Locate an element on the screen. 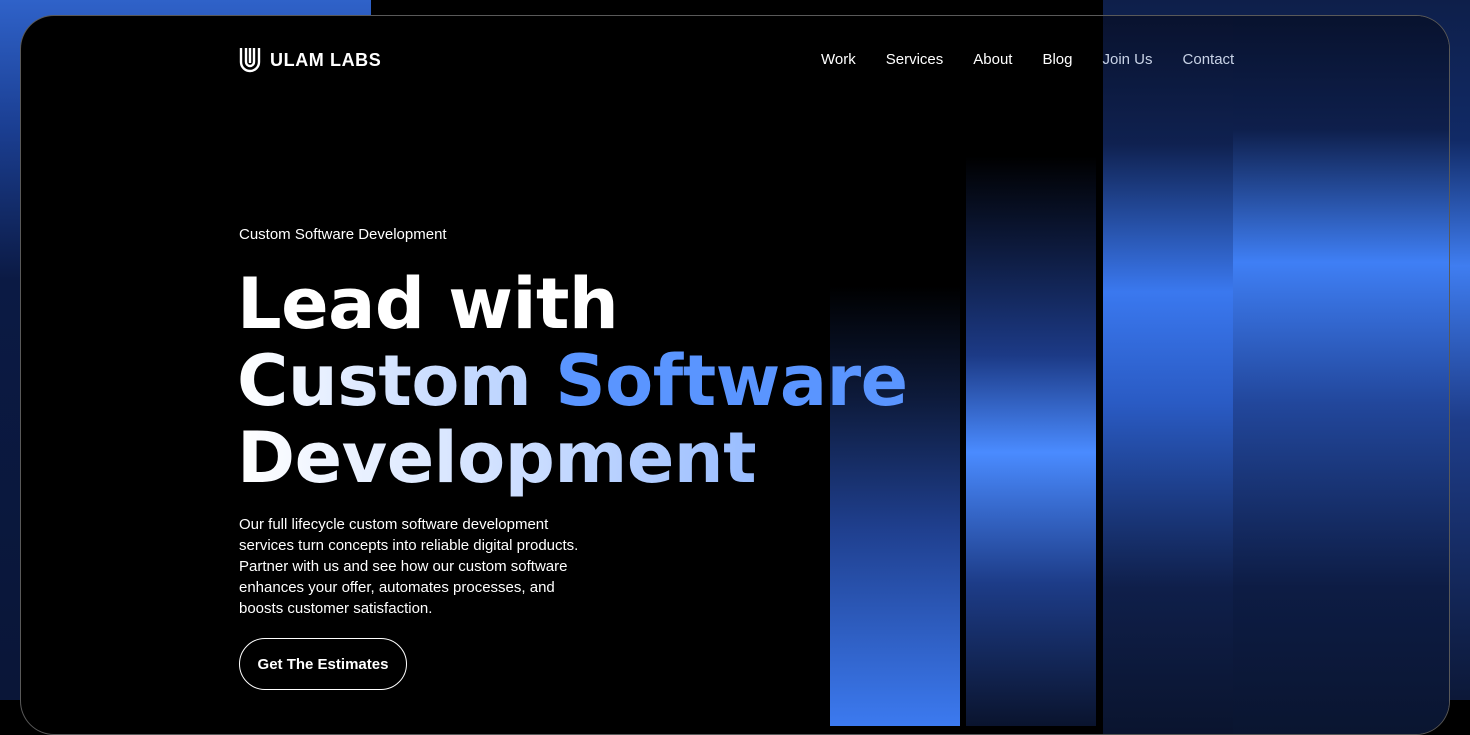 The height and width of the screenshot is (735, 1470). hero-eyebrow: Custom Software Development is located at coordinates (343, 234).